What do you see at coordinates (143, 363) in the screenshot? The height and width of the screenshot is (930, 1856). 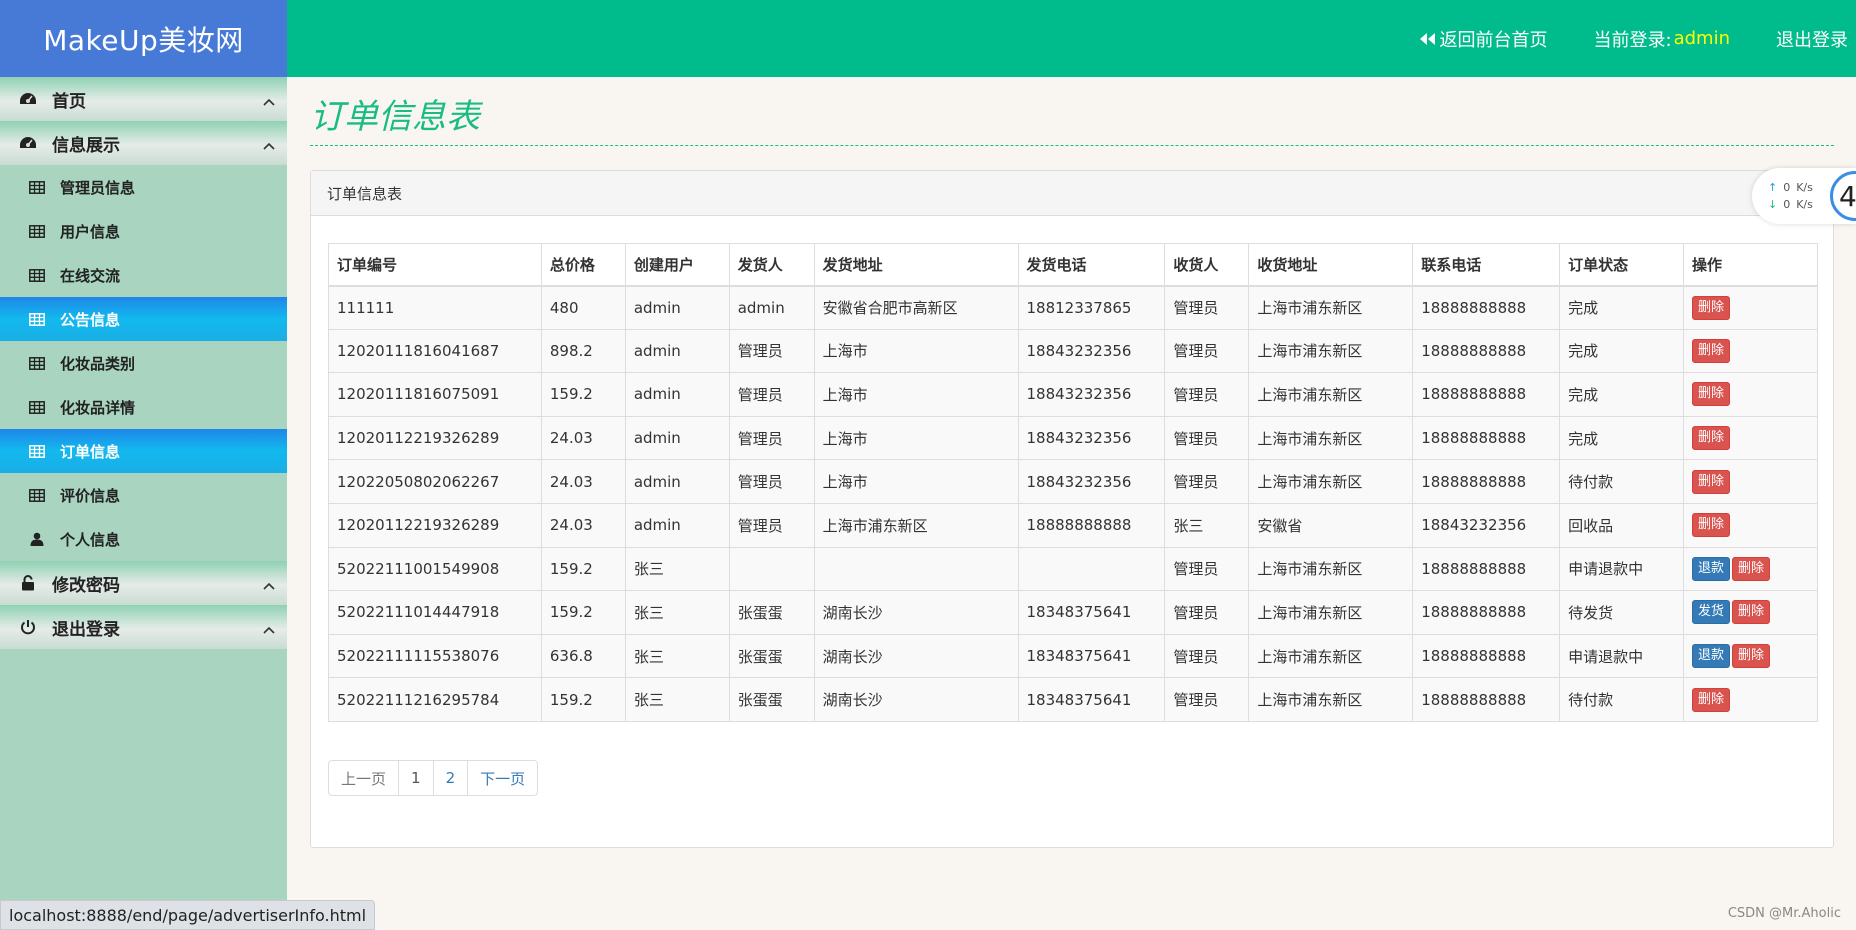 I see `sidebar-item-cosmetic-category: 化妆品类别` at bounding box center [143, 363].